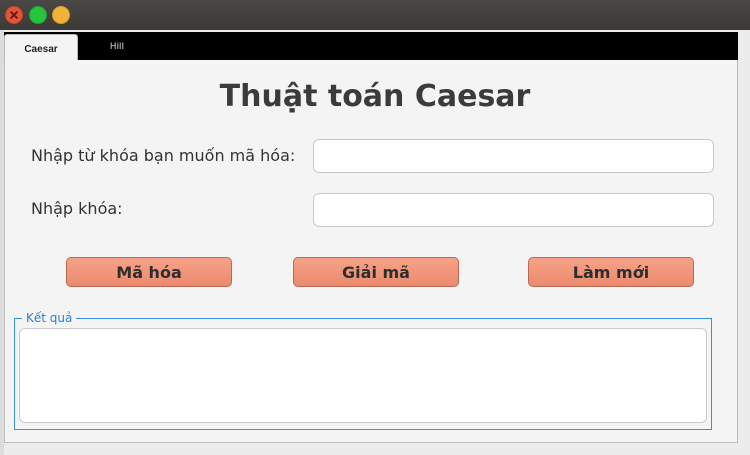  I want to click on decrypt-button: Giải mã, so click(376, 272).